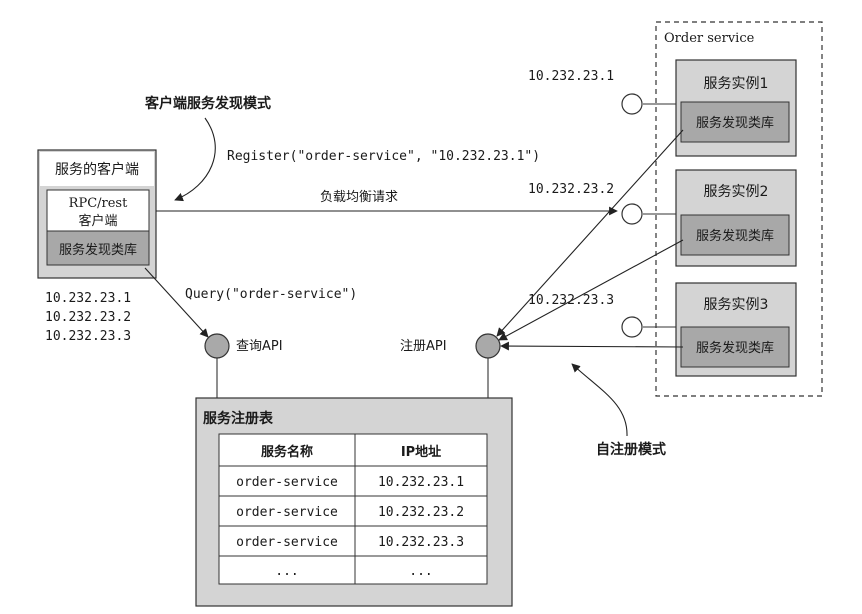  What do you see at coordinates (259, 346) in the screenshot?
I see `query-api-label: 查询API` at bounding box center [259, 346].